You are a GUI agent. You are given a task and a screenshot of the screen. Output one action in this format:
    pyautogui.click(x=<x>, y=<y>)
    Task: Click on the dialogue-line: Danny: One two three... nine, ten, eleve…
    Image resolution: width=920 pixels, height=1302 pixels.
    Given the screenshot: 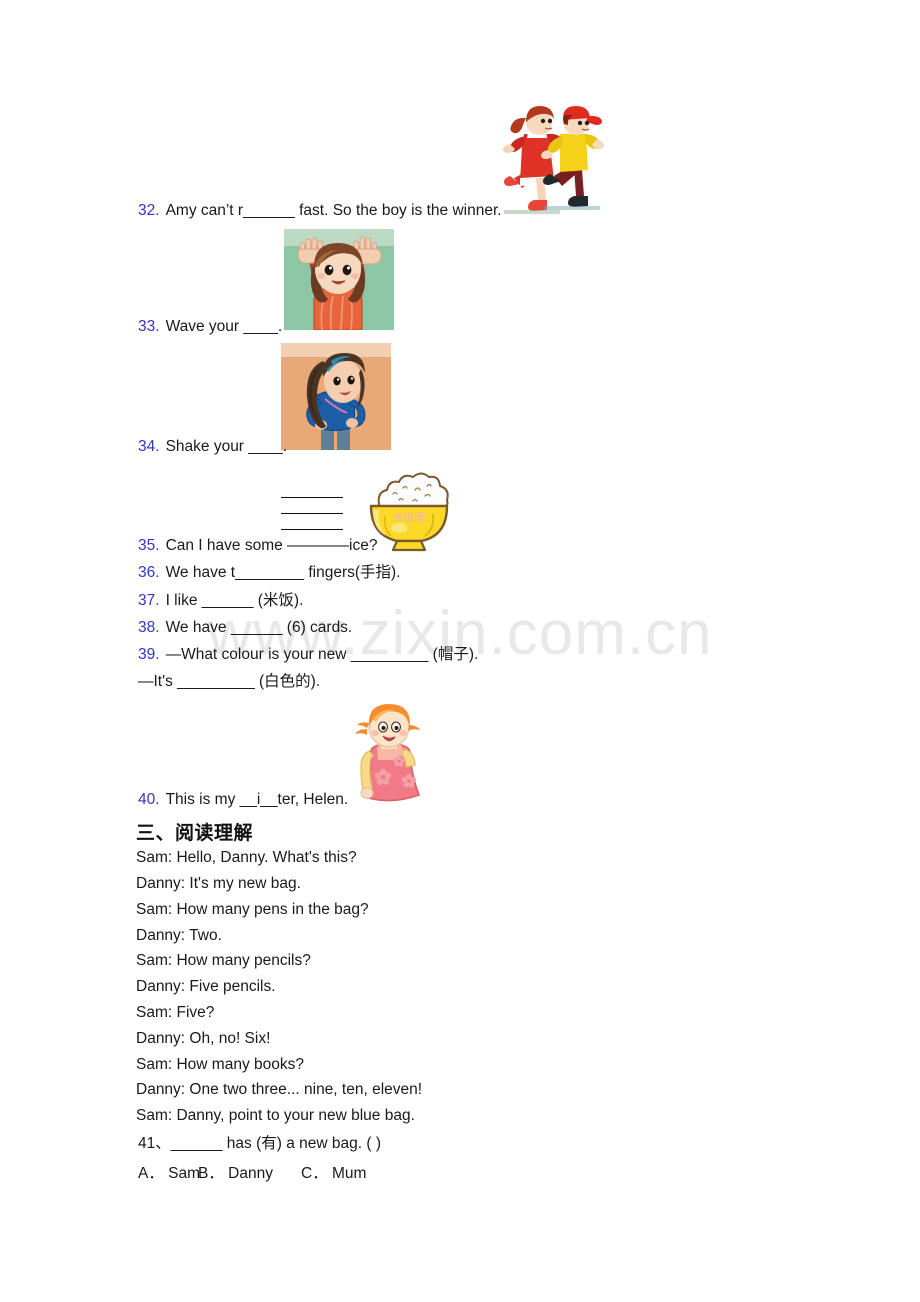 What is the action you would take?
    pyautogui.click(x=279, y=1089)
    